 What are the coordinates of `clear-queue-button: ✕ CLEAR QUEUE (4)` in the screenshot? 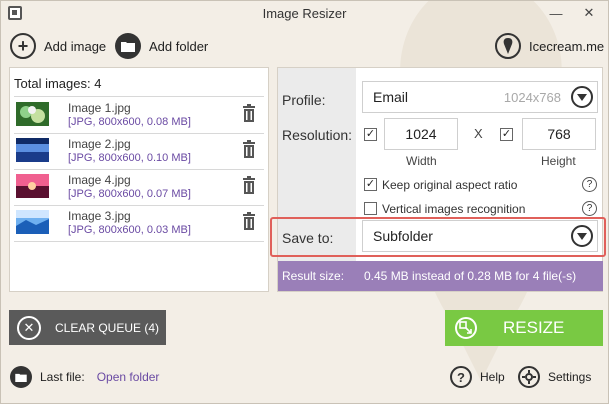 It's located at (87, 327).